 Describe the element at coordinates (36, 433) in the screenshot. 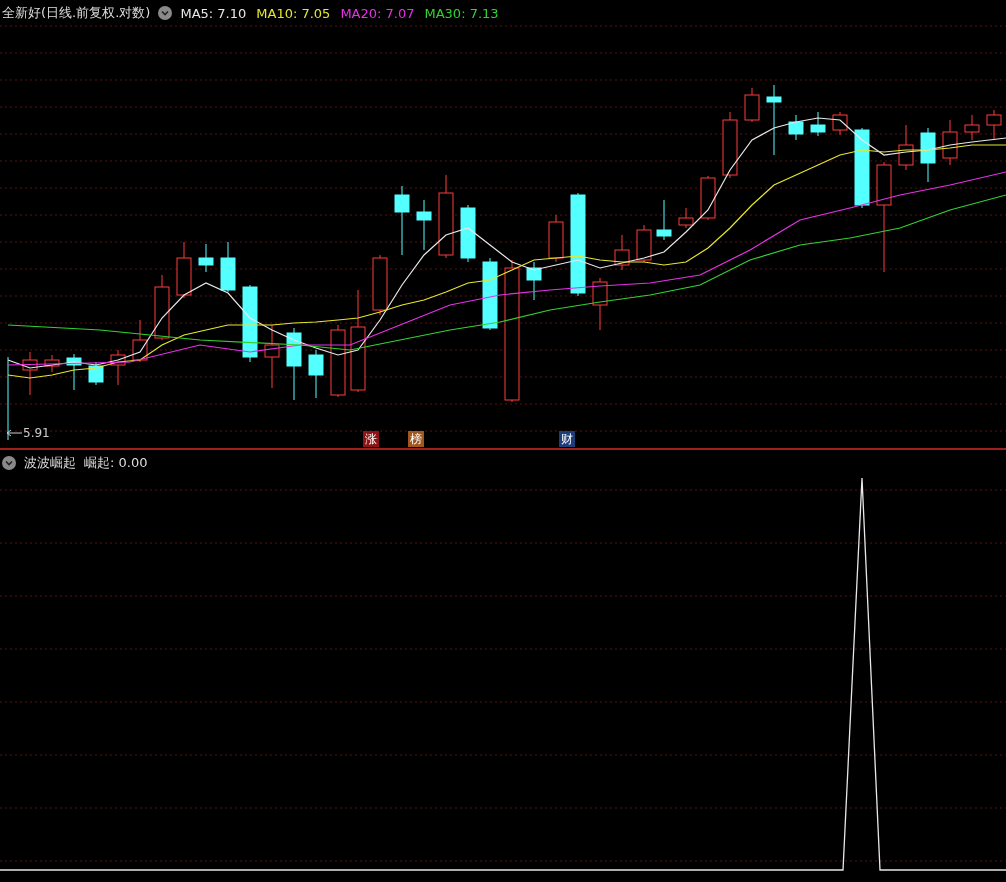

I see `low-price-label: 5.91` at that location.